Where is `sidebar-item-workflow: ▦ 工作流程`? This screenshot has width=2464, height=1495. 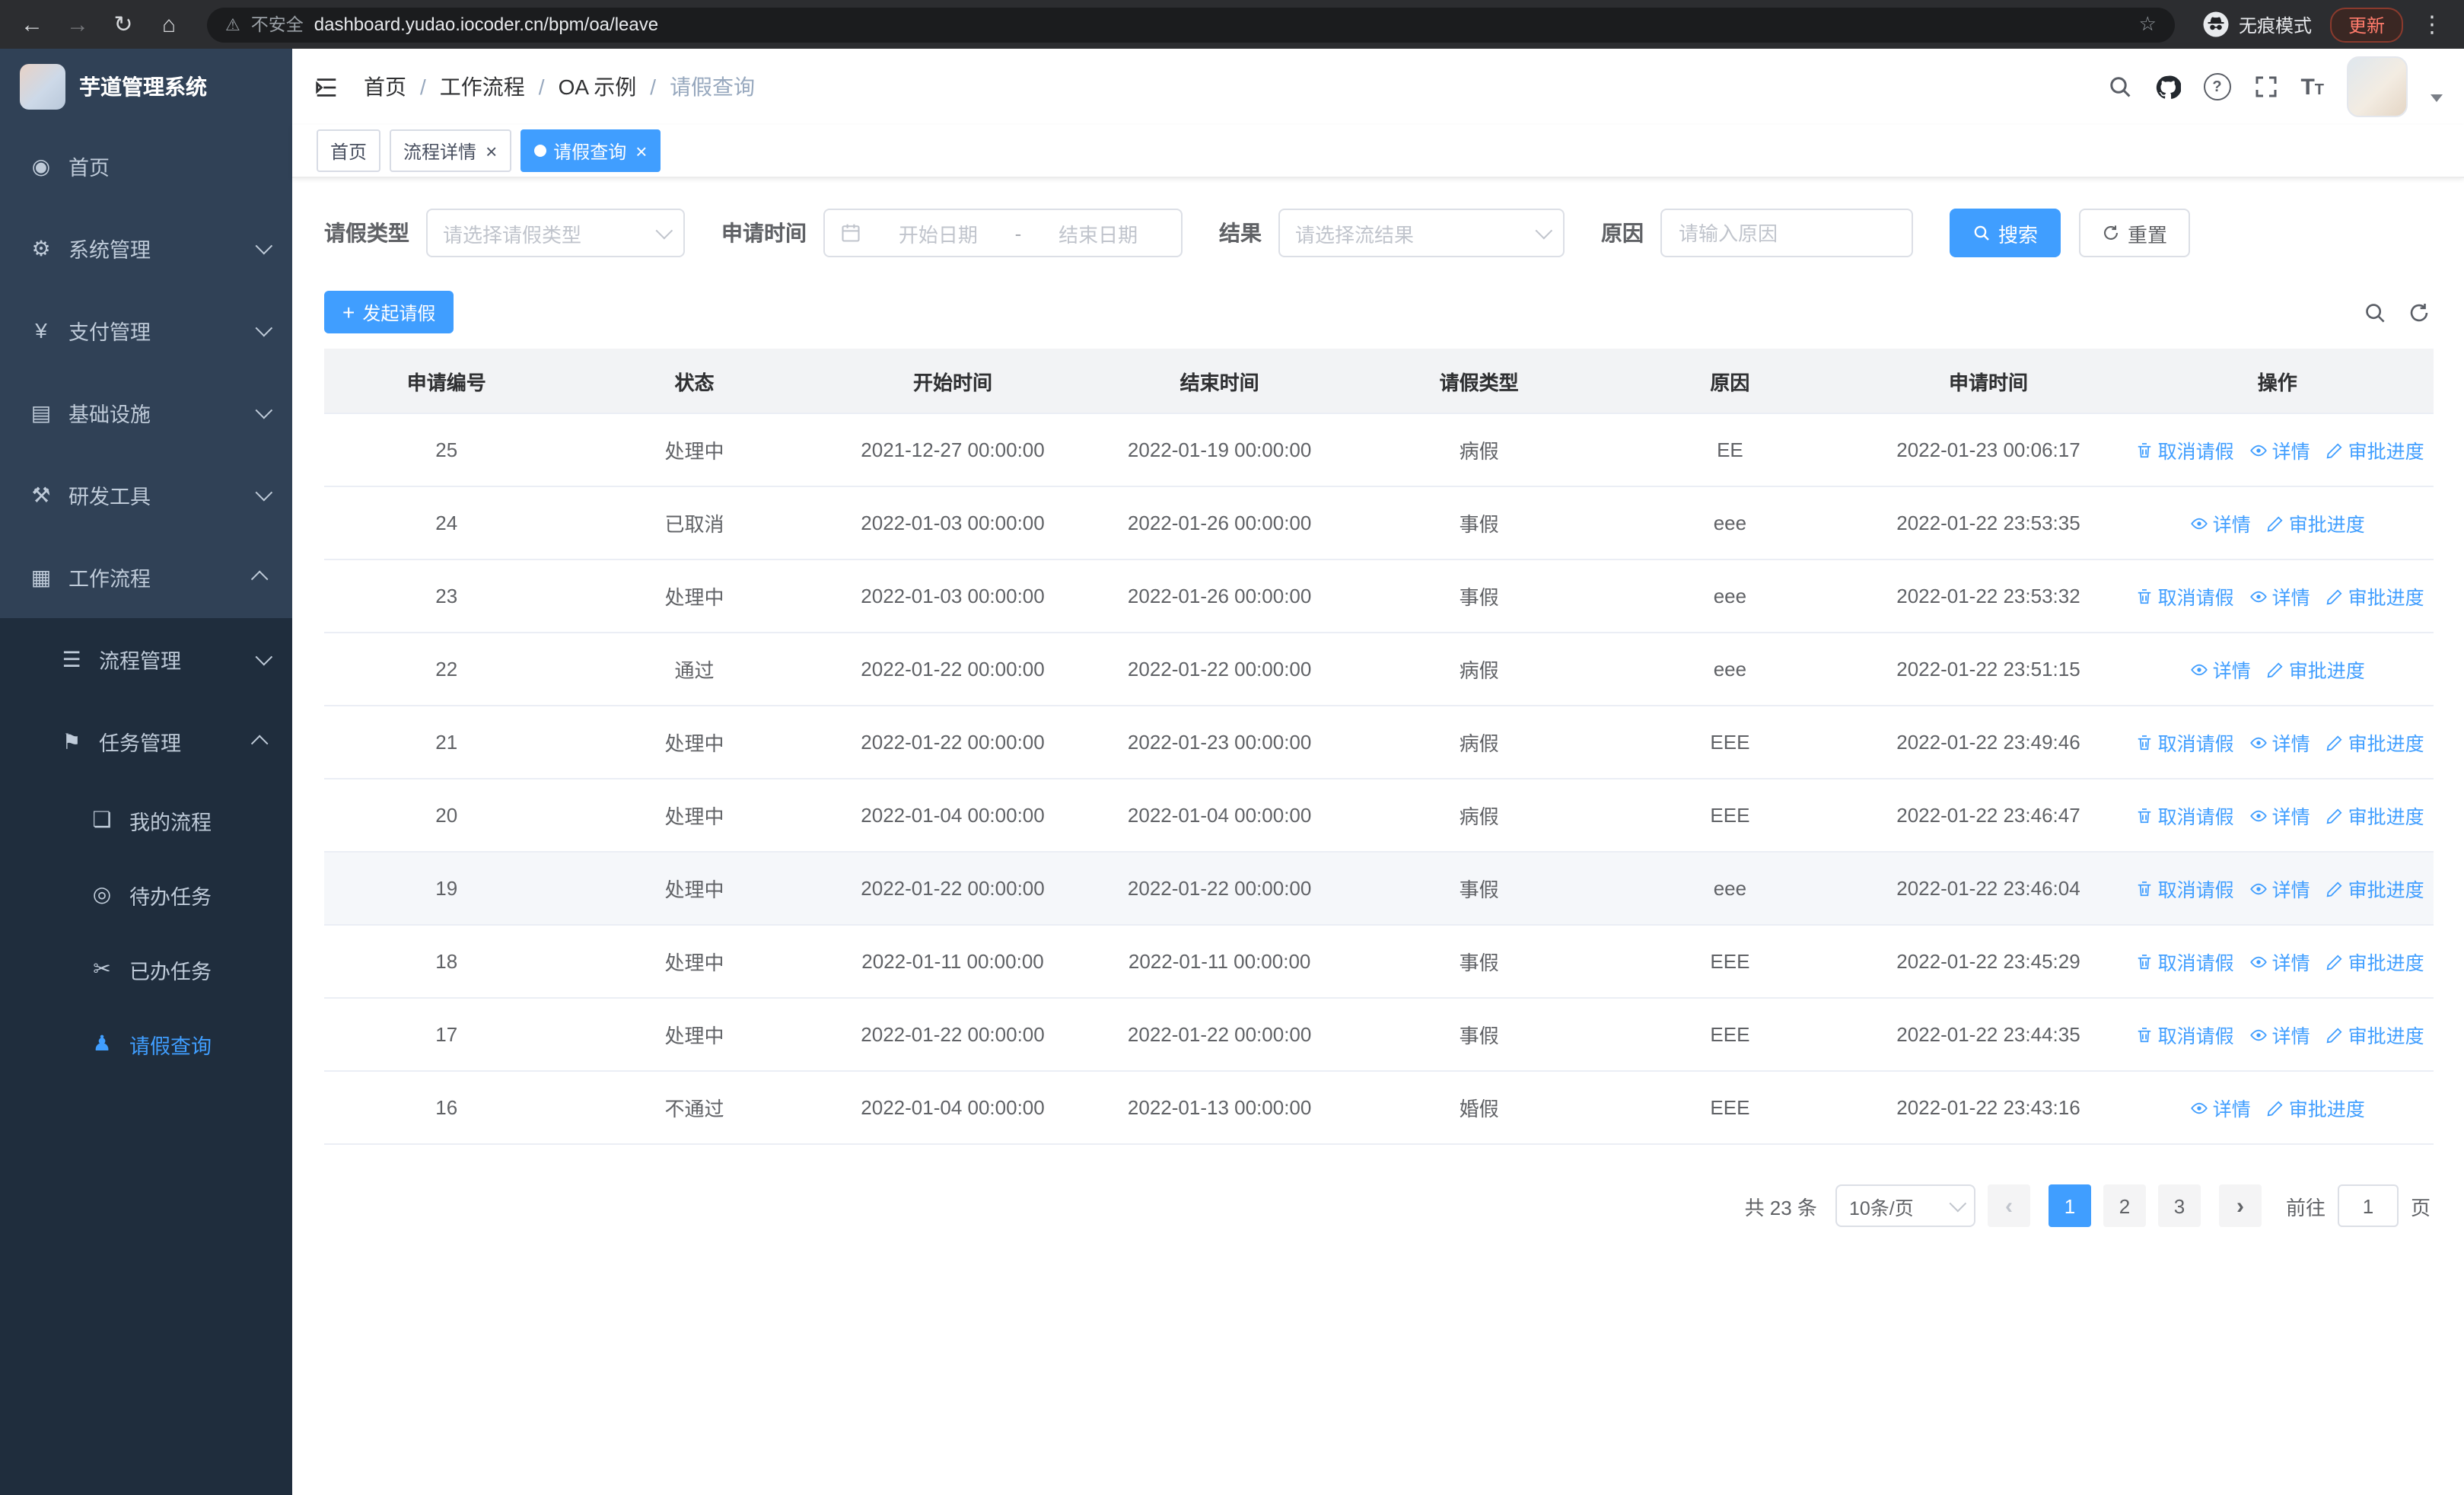
sidebar-item-workflow: ▦ 工作流程 is located at coordinates (146, 577).